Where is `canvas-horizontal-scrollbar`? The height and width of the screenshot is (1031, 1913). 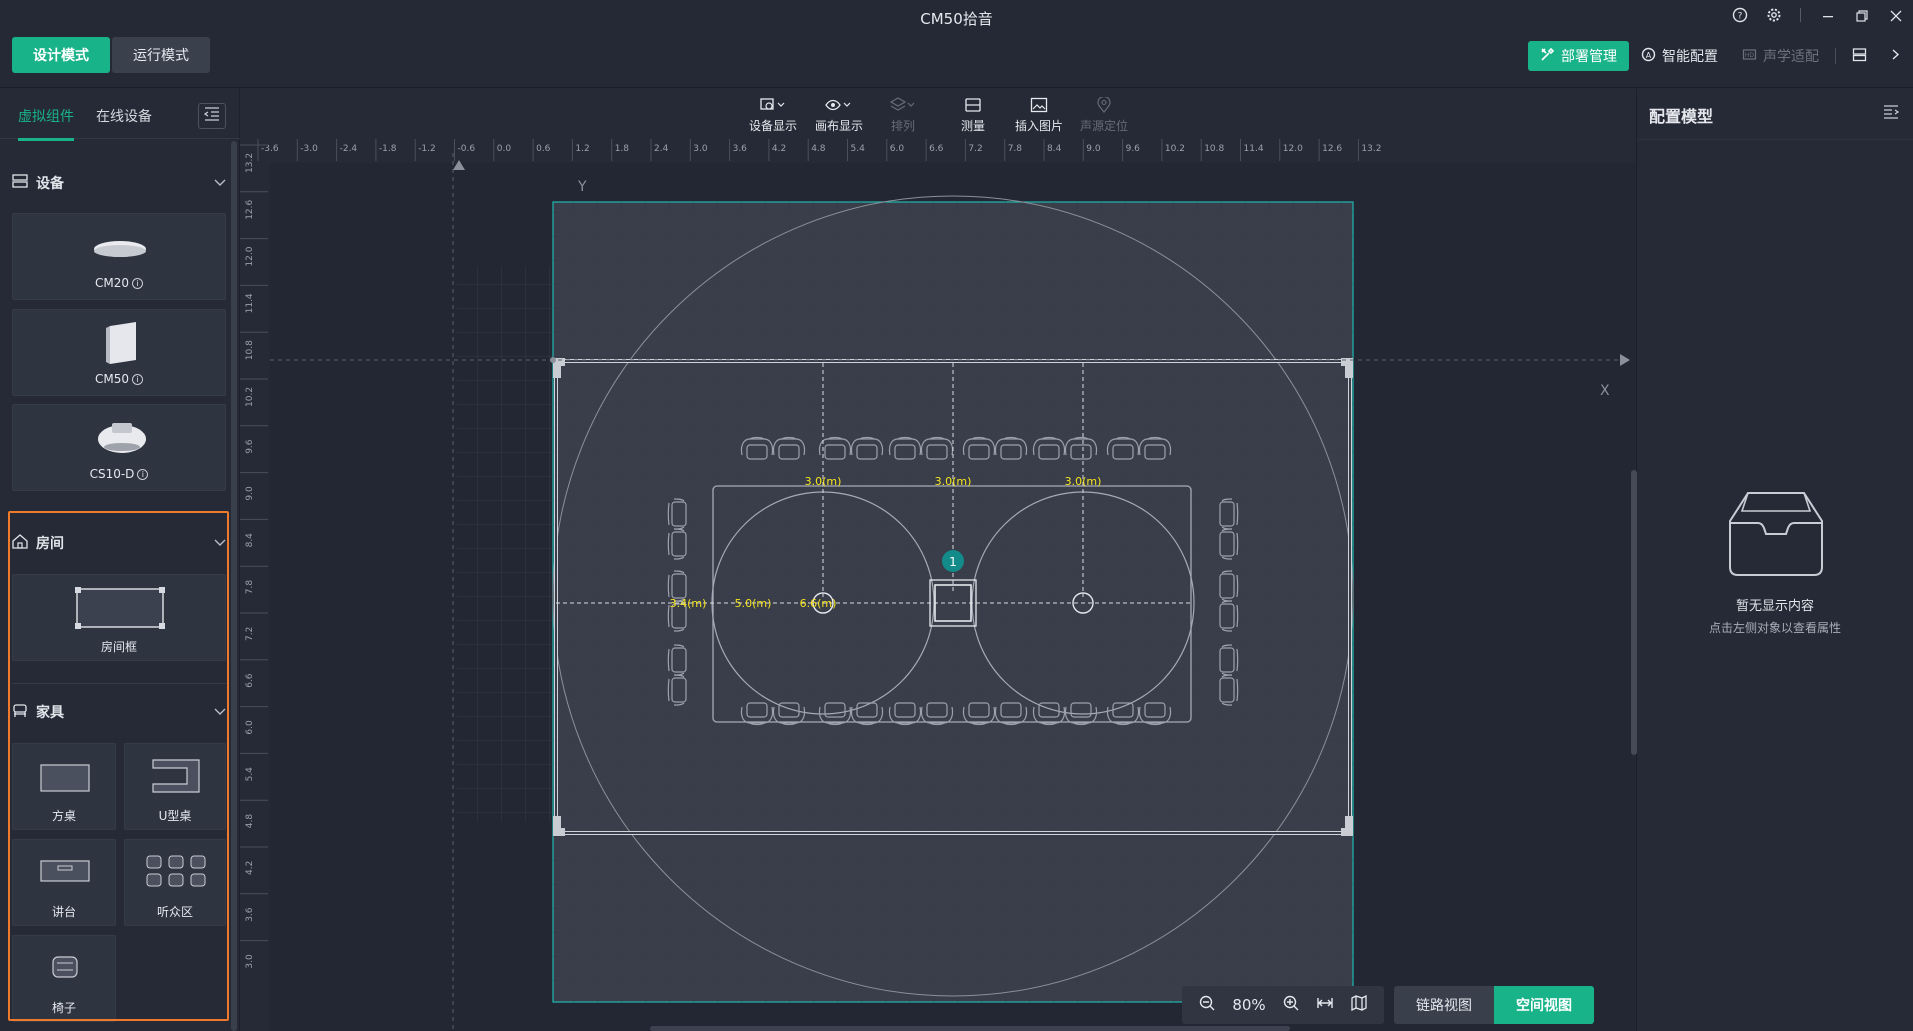
canvas-horizontal-scrollbar is located at coordinates (970, 1028).